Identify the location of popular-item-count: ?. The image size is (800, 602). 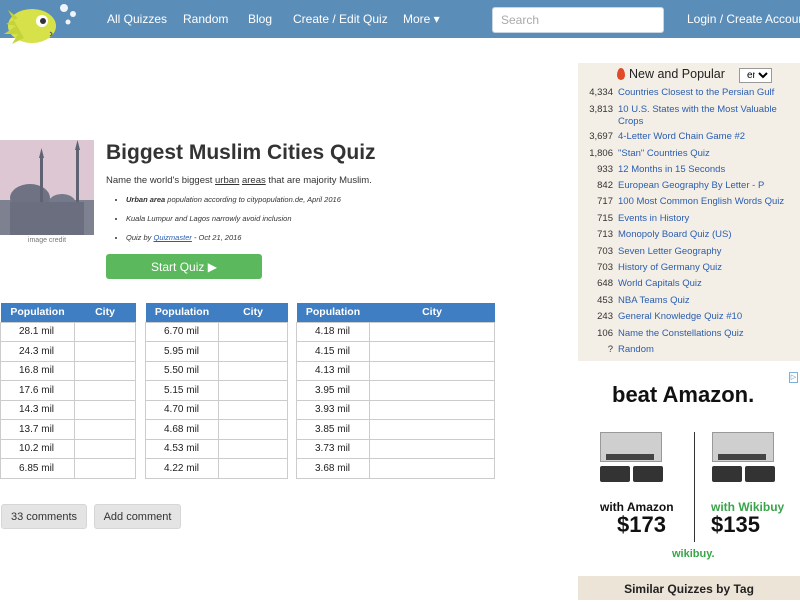
(610, 349).